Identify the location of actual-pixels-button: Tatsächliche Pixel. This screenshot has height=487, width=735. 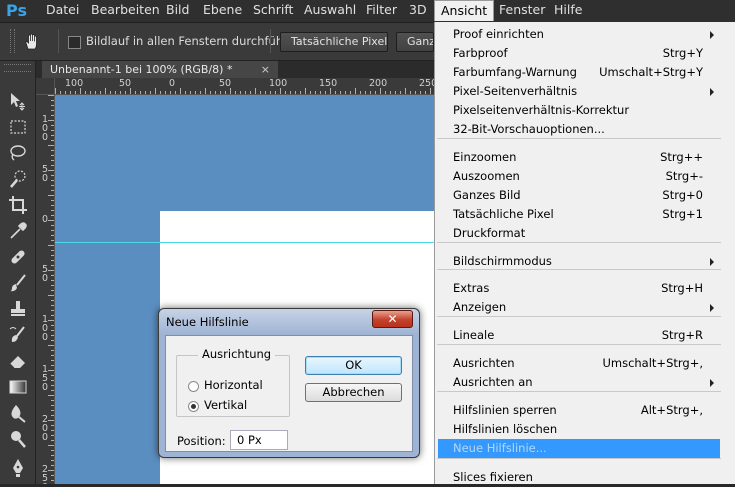
(334, 42).